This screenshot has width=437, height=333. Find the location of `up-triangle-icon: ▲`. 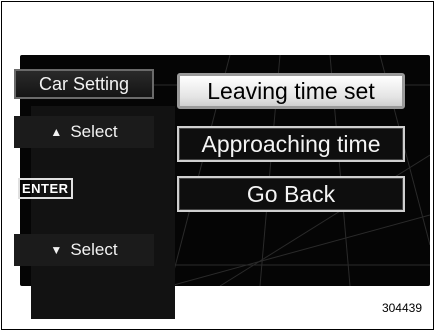

up-triangle-icon: ▲ is located at coordinates (56, 132).